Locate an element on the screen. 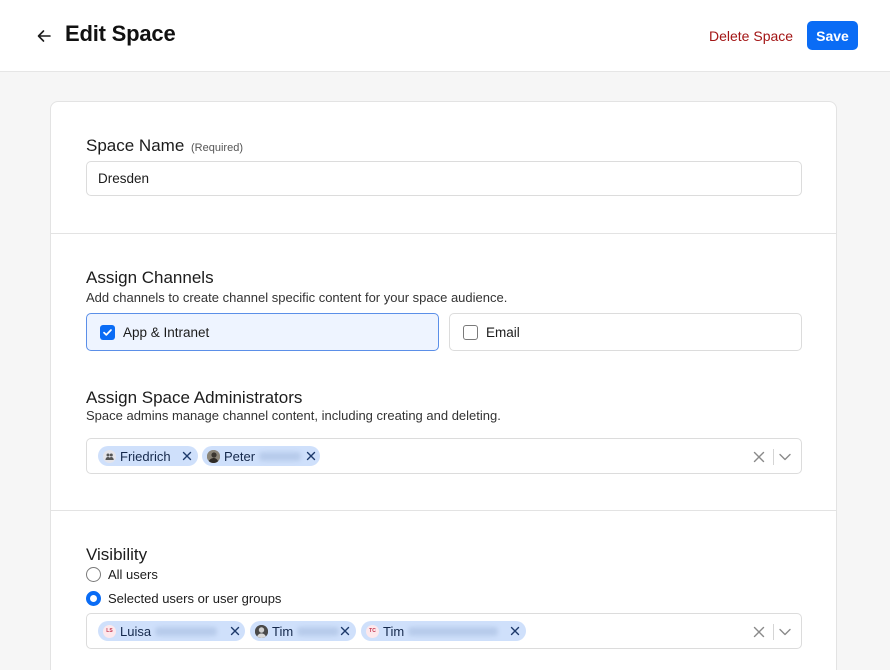 The height and width of the screenshot is (670, 890). visibility-users-multiselect: LS Luisa Tim TC Tim is located at coordinates (444, 631).